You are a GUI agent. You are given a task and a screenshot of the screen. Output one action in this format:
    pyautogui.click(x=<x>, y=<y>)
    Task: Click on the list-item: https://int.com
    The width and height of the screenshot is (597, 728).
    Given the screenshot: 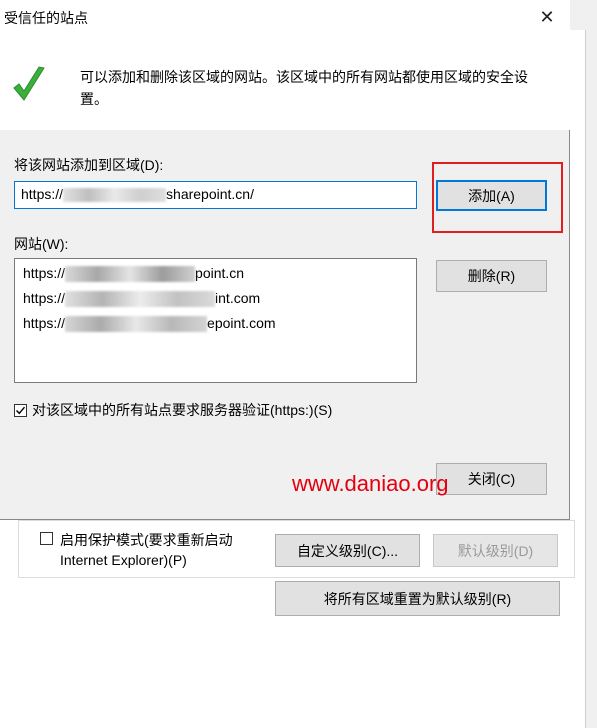 What is the action you would take?
    pyautogui.click(x=215, y=298)
    